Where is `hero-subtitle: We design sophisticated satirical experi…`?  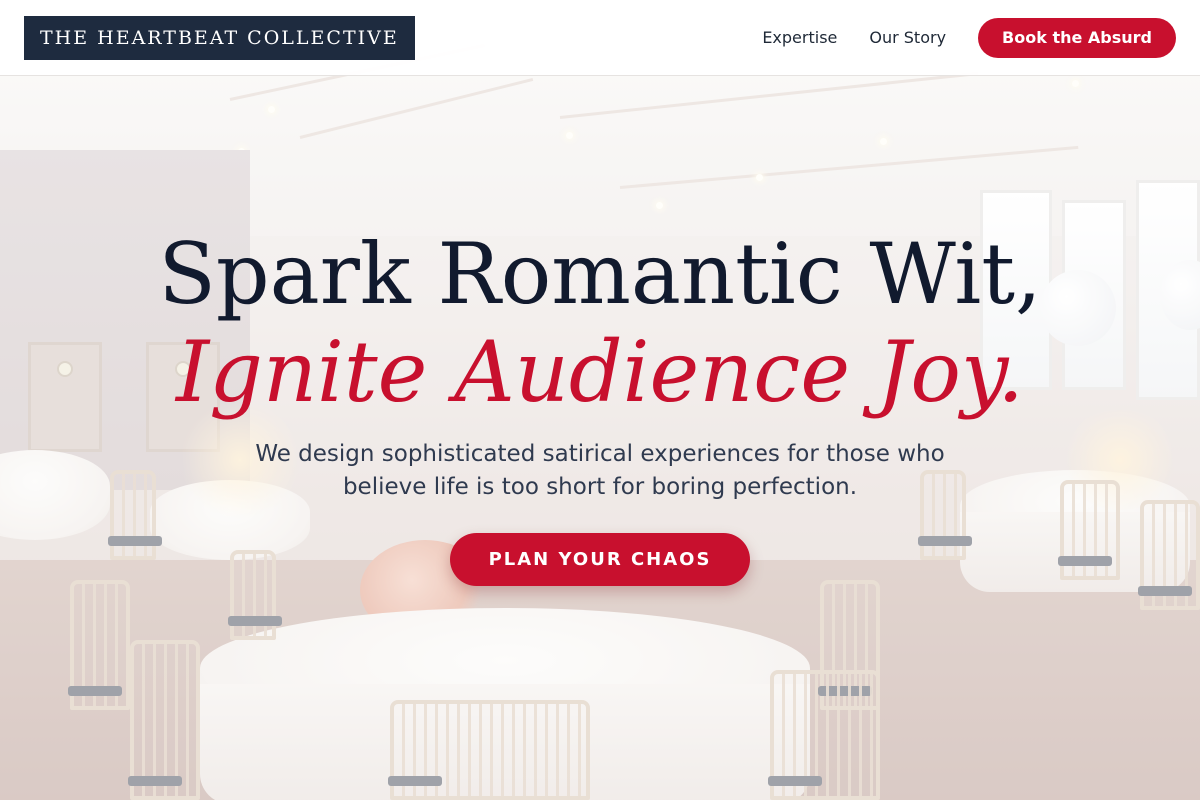 hero-subtitle: We design sophisticated satirical experi… is located at coordinates (600, 470).